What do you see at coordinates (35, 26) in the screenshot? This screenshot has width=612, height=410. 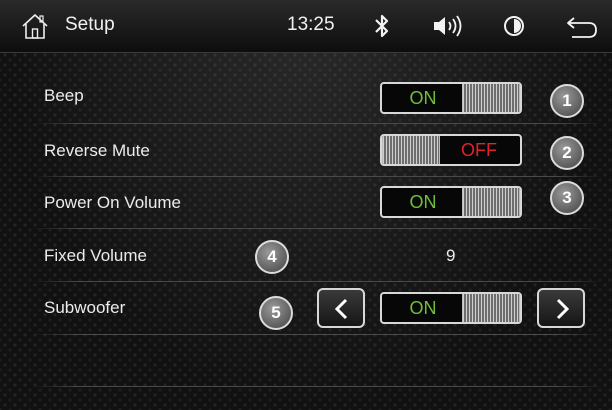 I see `home-icon` at bounding box center [35, 26].